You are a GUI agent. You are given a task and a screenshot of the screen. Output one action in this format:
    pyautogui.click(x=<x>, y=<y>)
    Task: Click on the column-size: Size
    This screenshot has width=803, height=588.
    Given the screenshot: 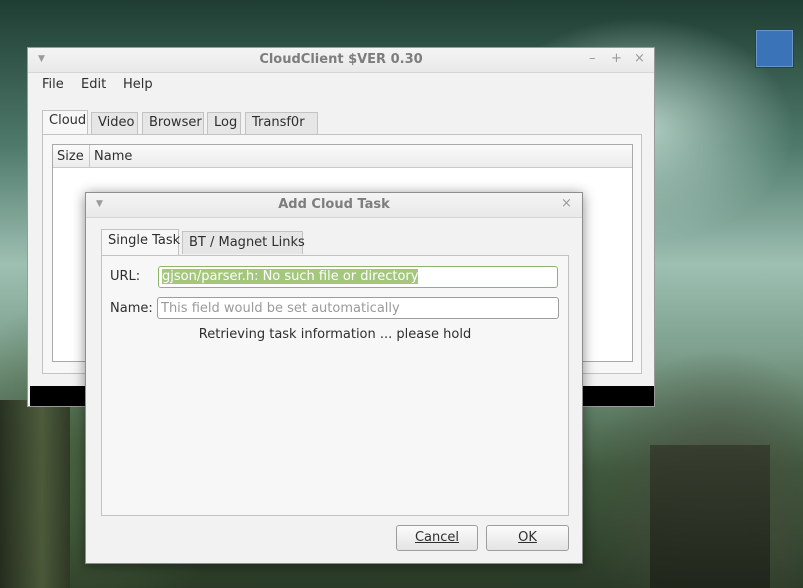 What is the action you would take?
    pyautogui.click(x=70, y=156)
    